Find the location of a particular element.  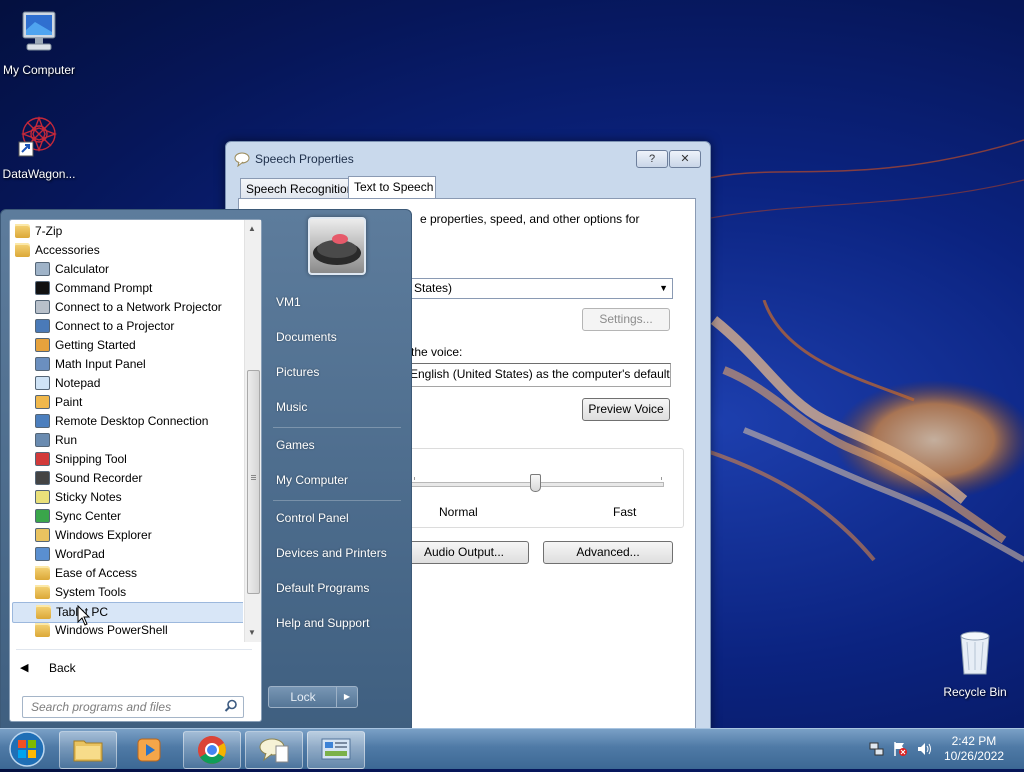

program-item: Windows Explorer is located at coordinates (127, 535).